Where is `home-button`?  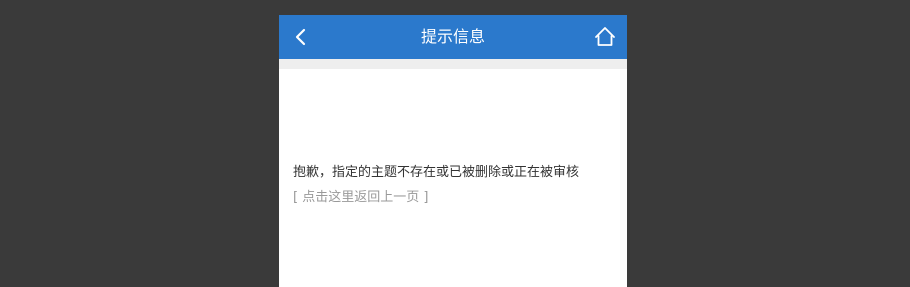
home-button is located at coordinates (605, 37).